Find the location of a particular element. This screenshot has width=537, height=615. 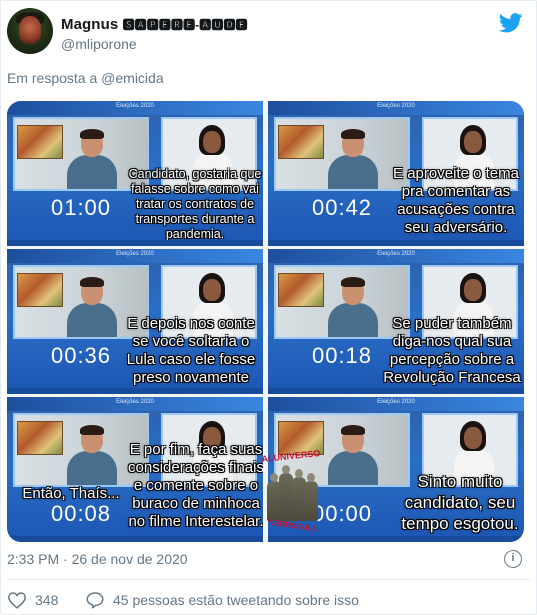

conversation-link: 45 pessoas estão tweetando sobre isso is located at coordinates (222, 600).